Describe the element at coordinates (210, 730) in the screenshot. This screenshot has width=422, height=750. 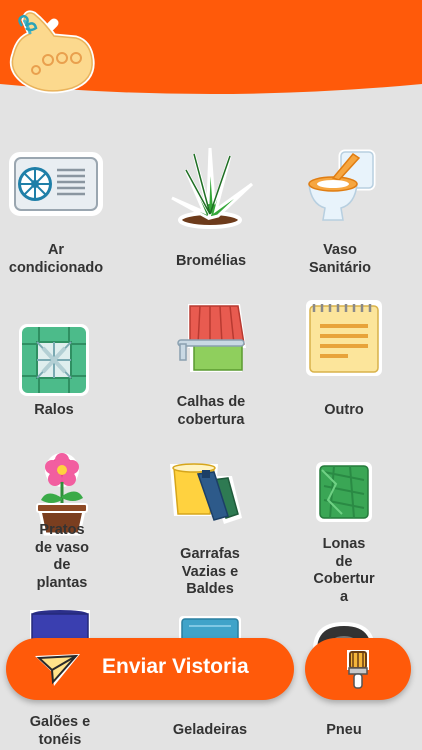
I see `category-label: Geladeiras` at that location.